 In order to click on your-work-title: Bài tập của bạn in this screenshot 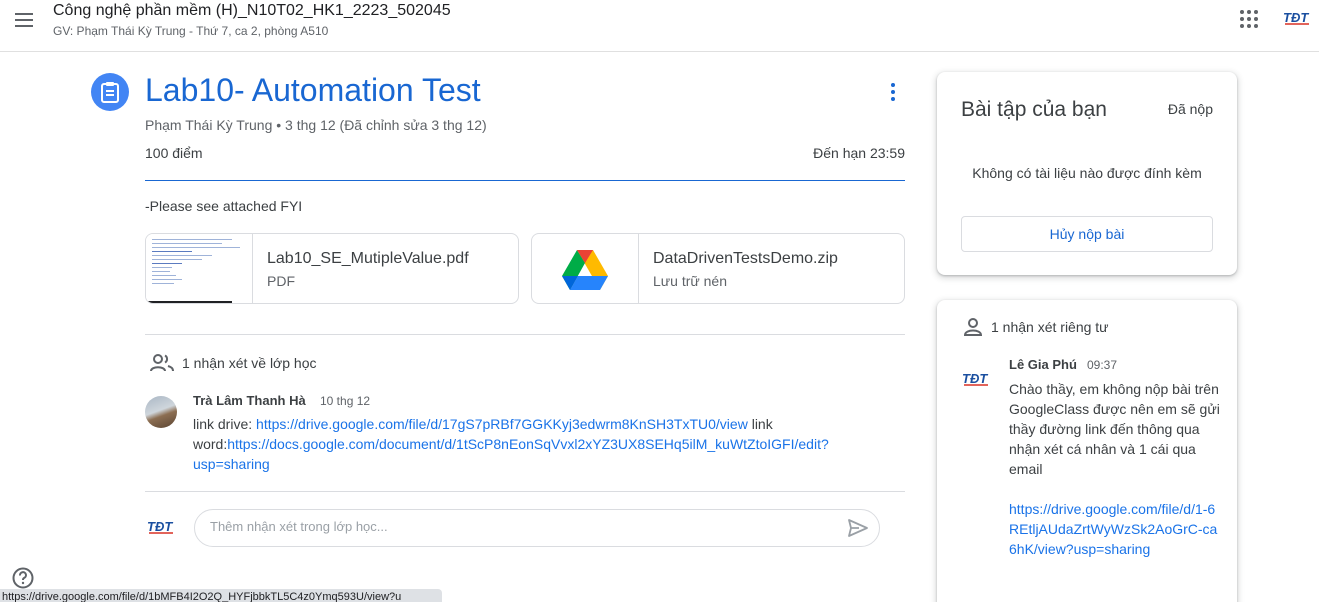, I will do `click(1034, 109)`.